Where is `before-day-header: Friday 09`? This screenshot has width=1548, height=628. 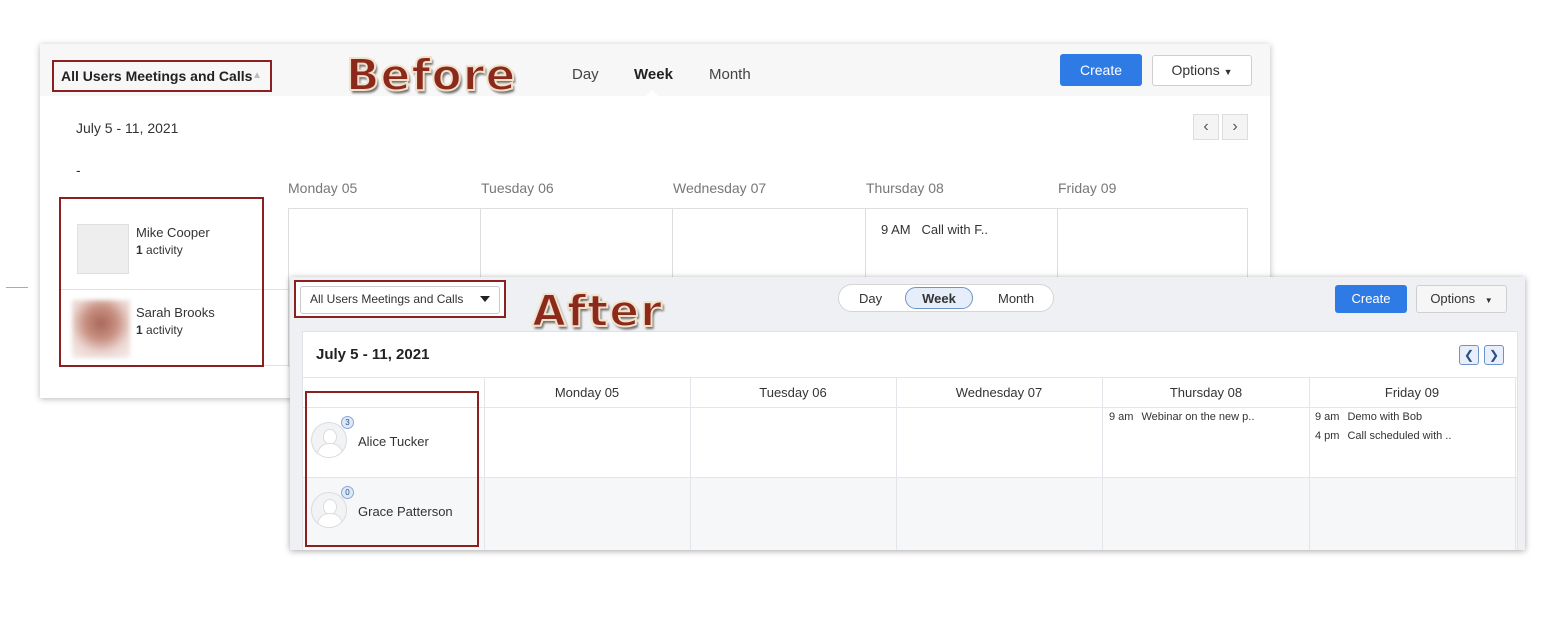
before-day-header: Friday 09 is located at coordinates (1087, 188).